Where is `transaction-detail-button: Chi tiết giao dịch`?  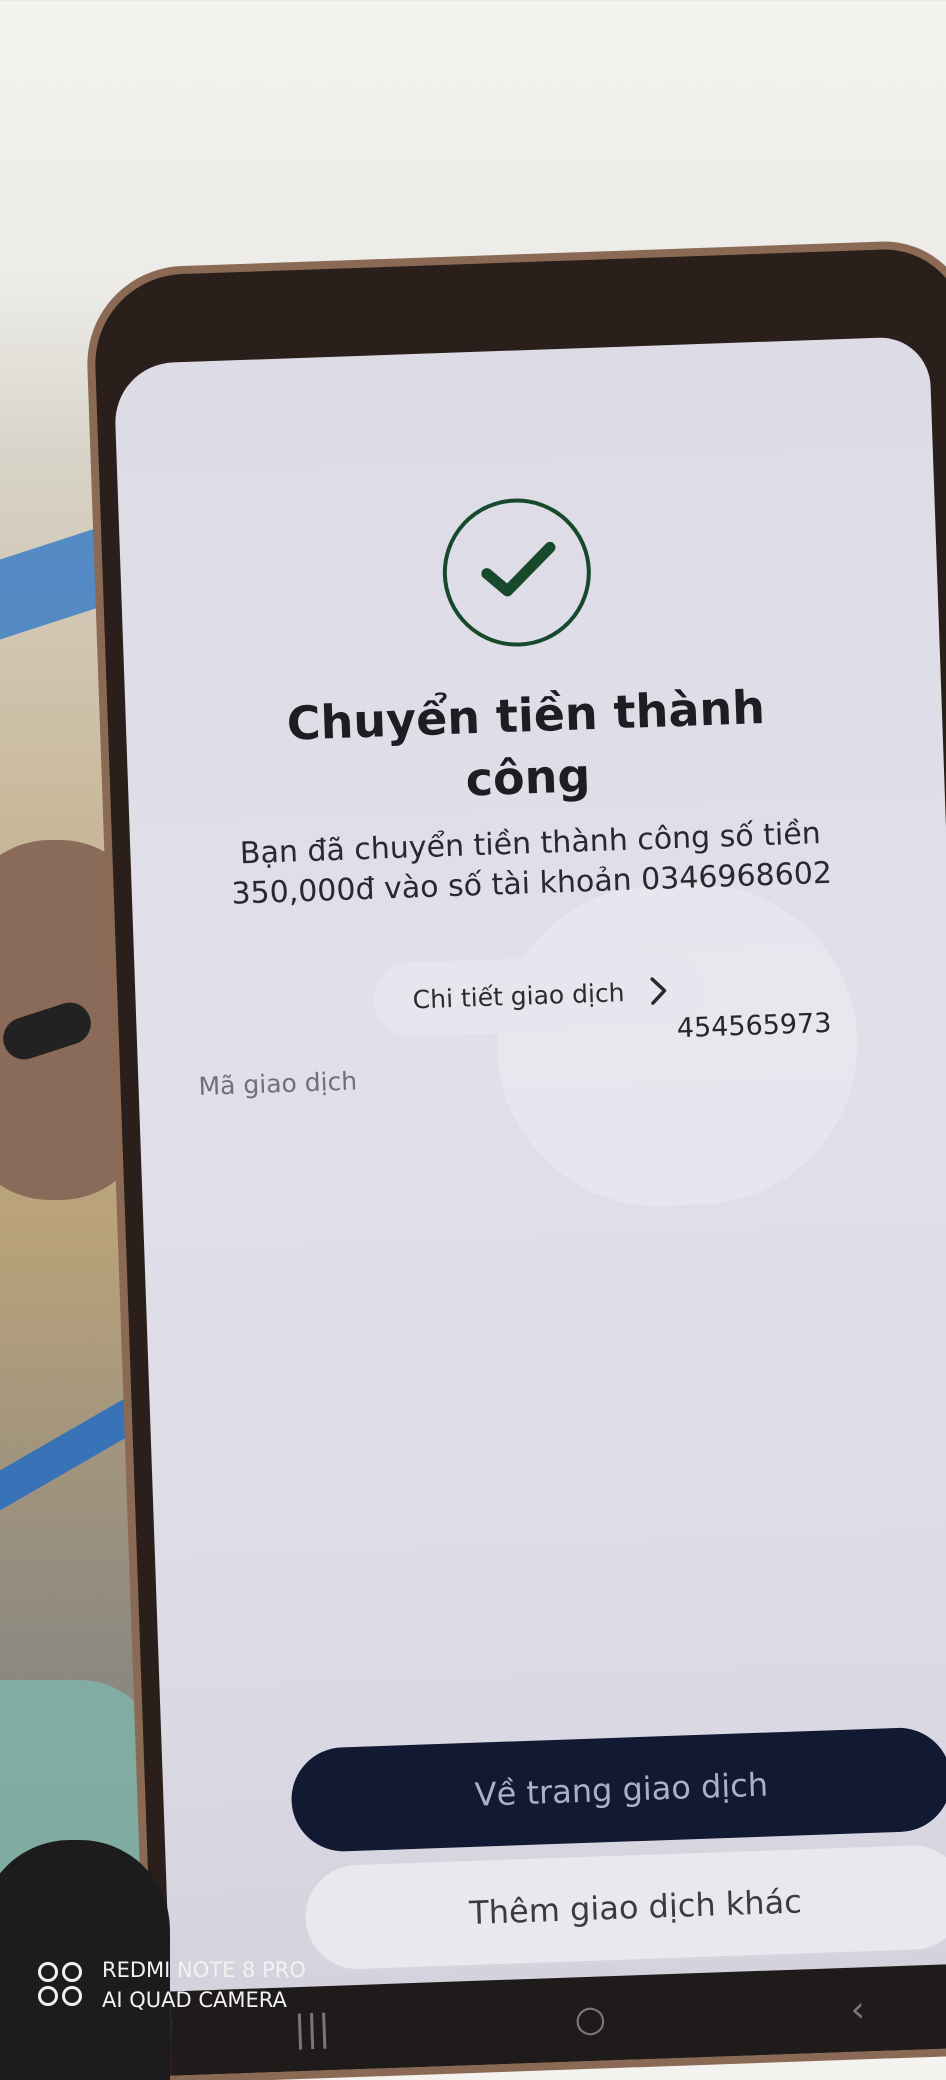
transaction-detail-button: Chi tiết giao dịch is located at coordinates (540, 995).